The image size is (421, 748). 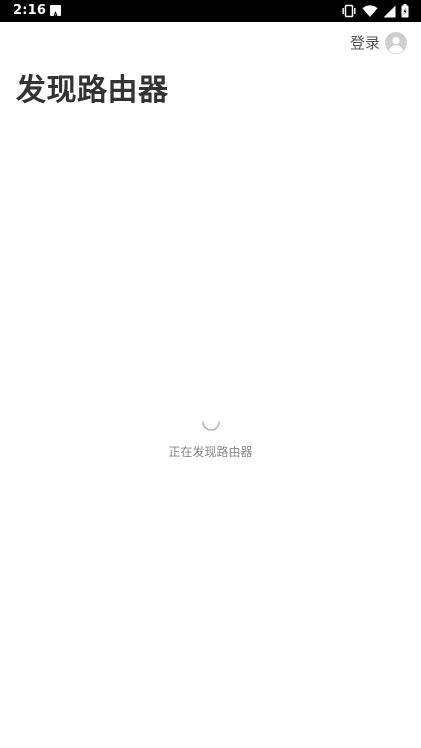 I want to click on user-avatar-icon, so click(x=396, y=43).